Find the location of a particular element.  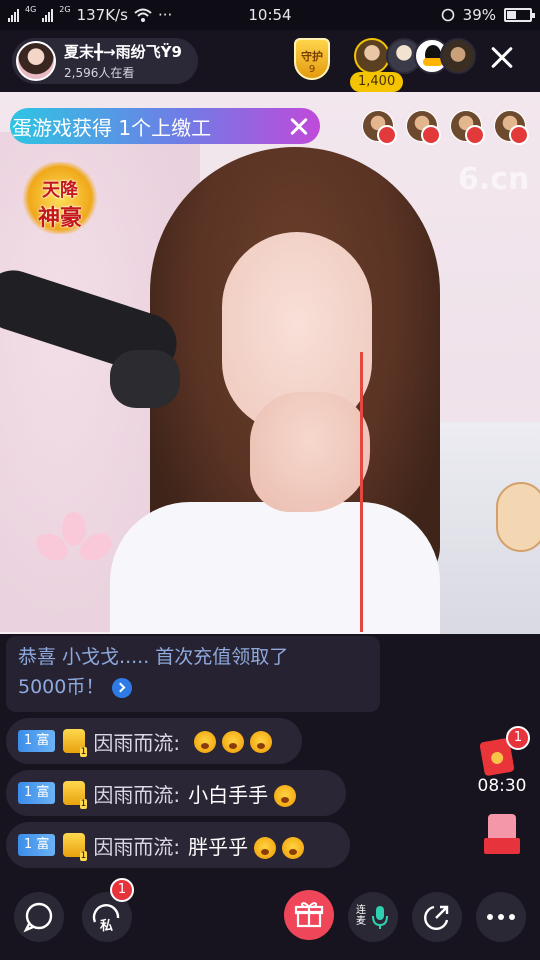

flower-sticker-icon is located at coordinates (74, 542).